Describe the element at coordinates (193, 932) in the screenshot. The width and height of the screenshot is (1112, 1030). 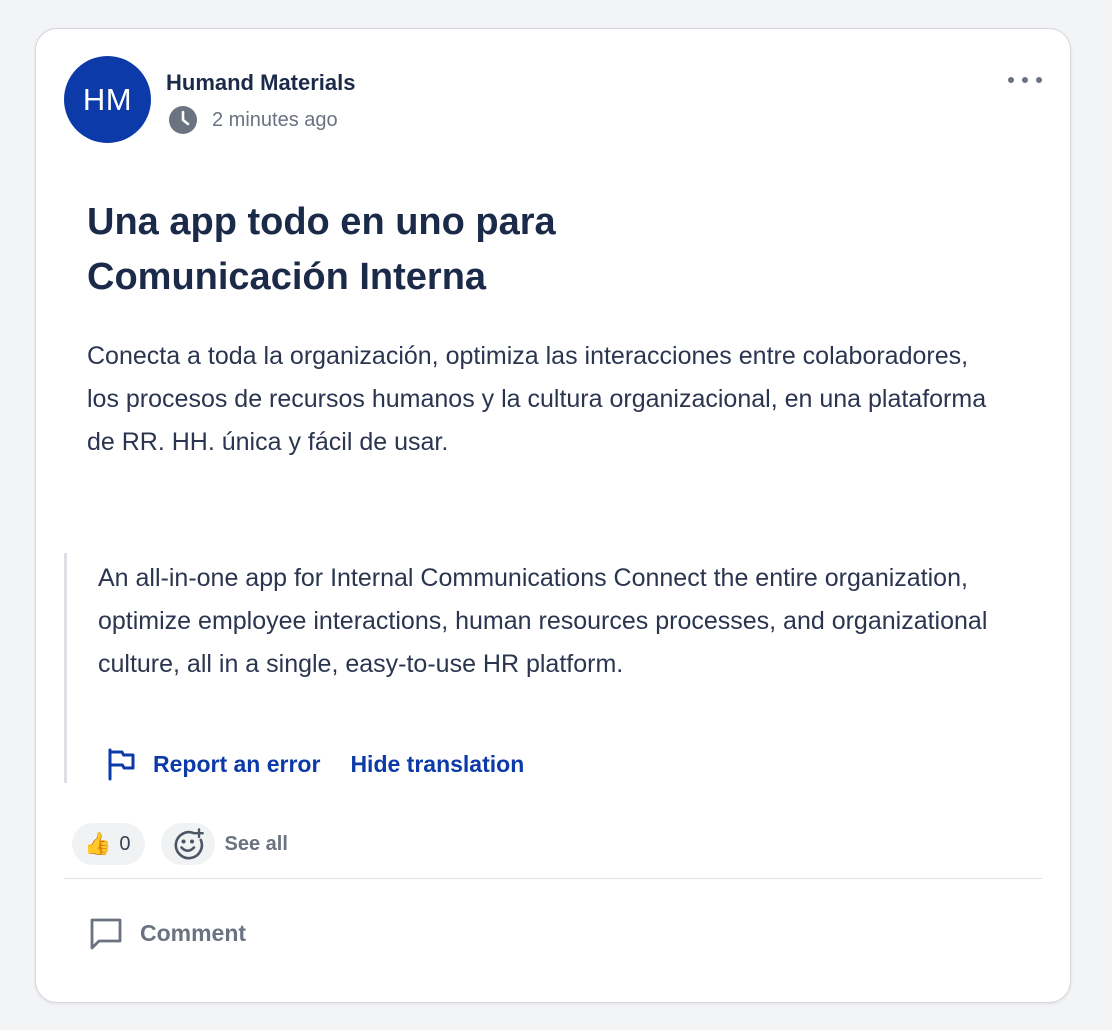
I see `comment-label: Comment` at that location.